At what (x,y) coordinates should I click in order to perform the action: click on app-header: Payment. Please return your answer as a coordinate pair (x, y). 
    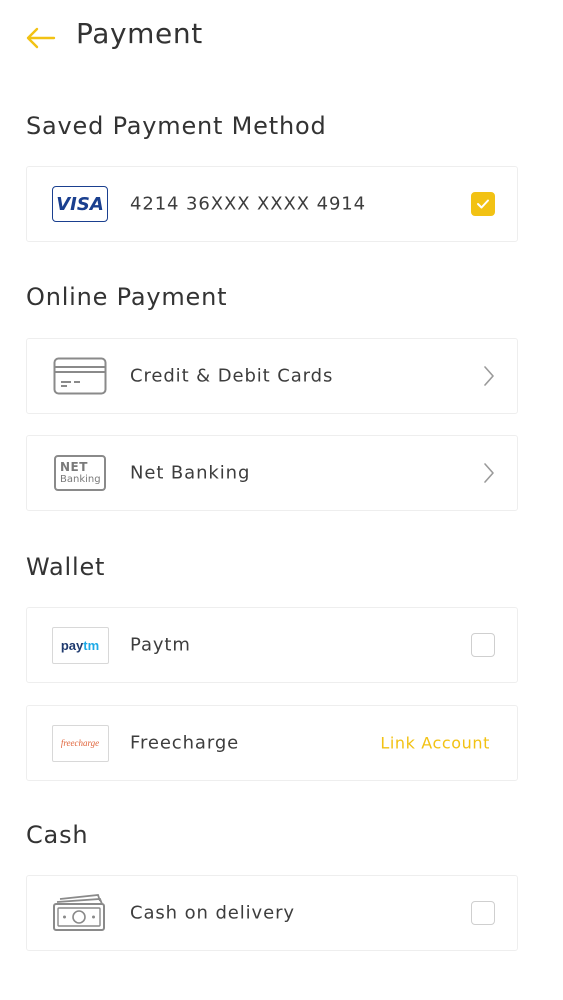
    Looking at the image, I should click on (281, 38).